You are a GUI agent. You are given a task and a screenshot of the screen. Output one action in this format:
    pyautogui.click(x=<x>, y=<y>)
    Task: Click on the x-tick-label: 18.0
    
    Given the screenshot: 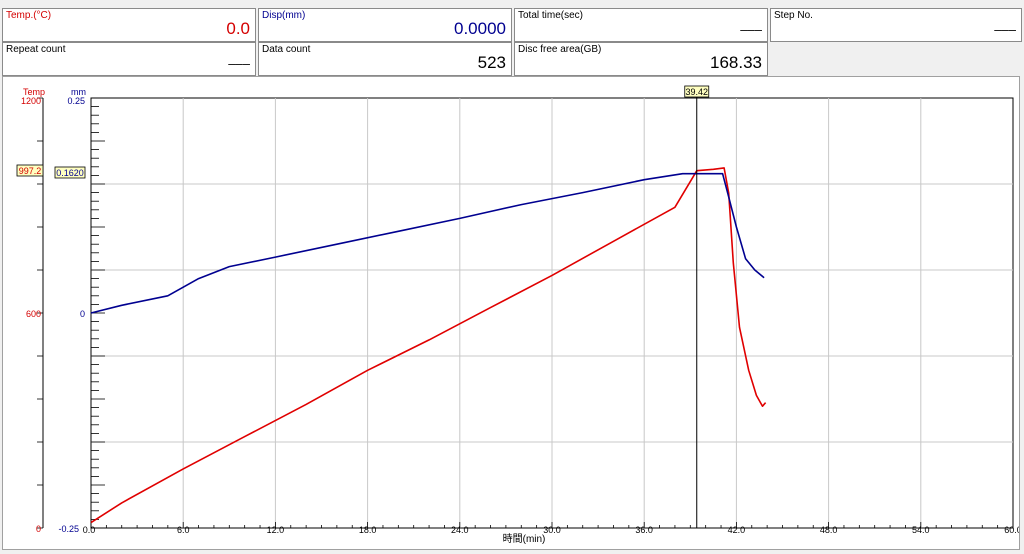 What is the action you would take?
    pyautogui.click(x=368, y=530)
    